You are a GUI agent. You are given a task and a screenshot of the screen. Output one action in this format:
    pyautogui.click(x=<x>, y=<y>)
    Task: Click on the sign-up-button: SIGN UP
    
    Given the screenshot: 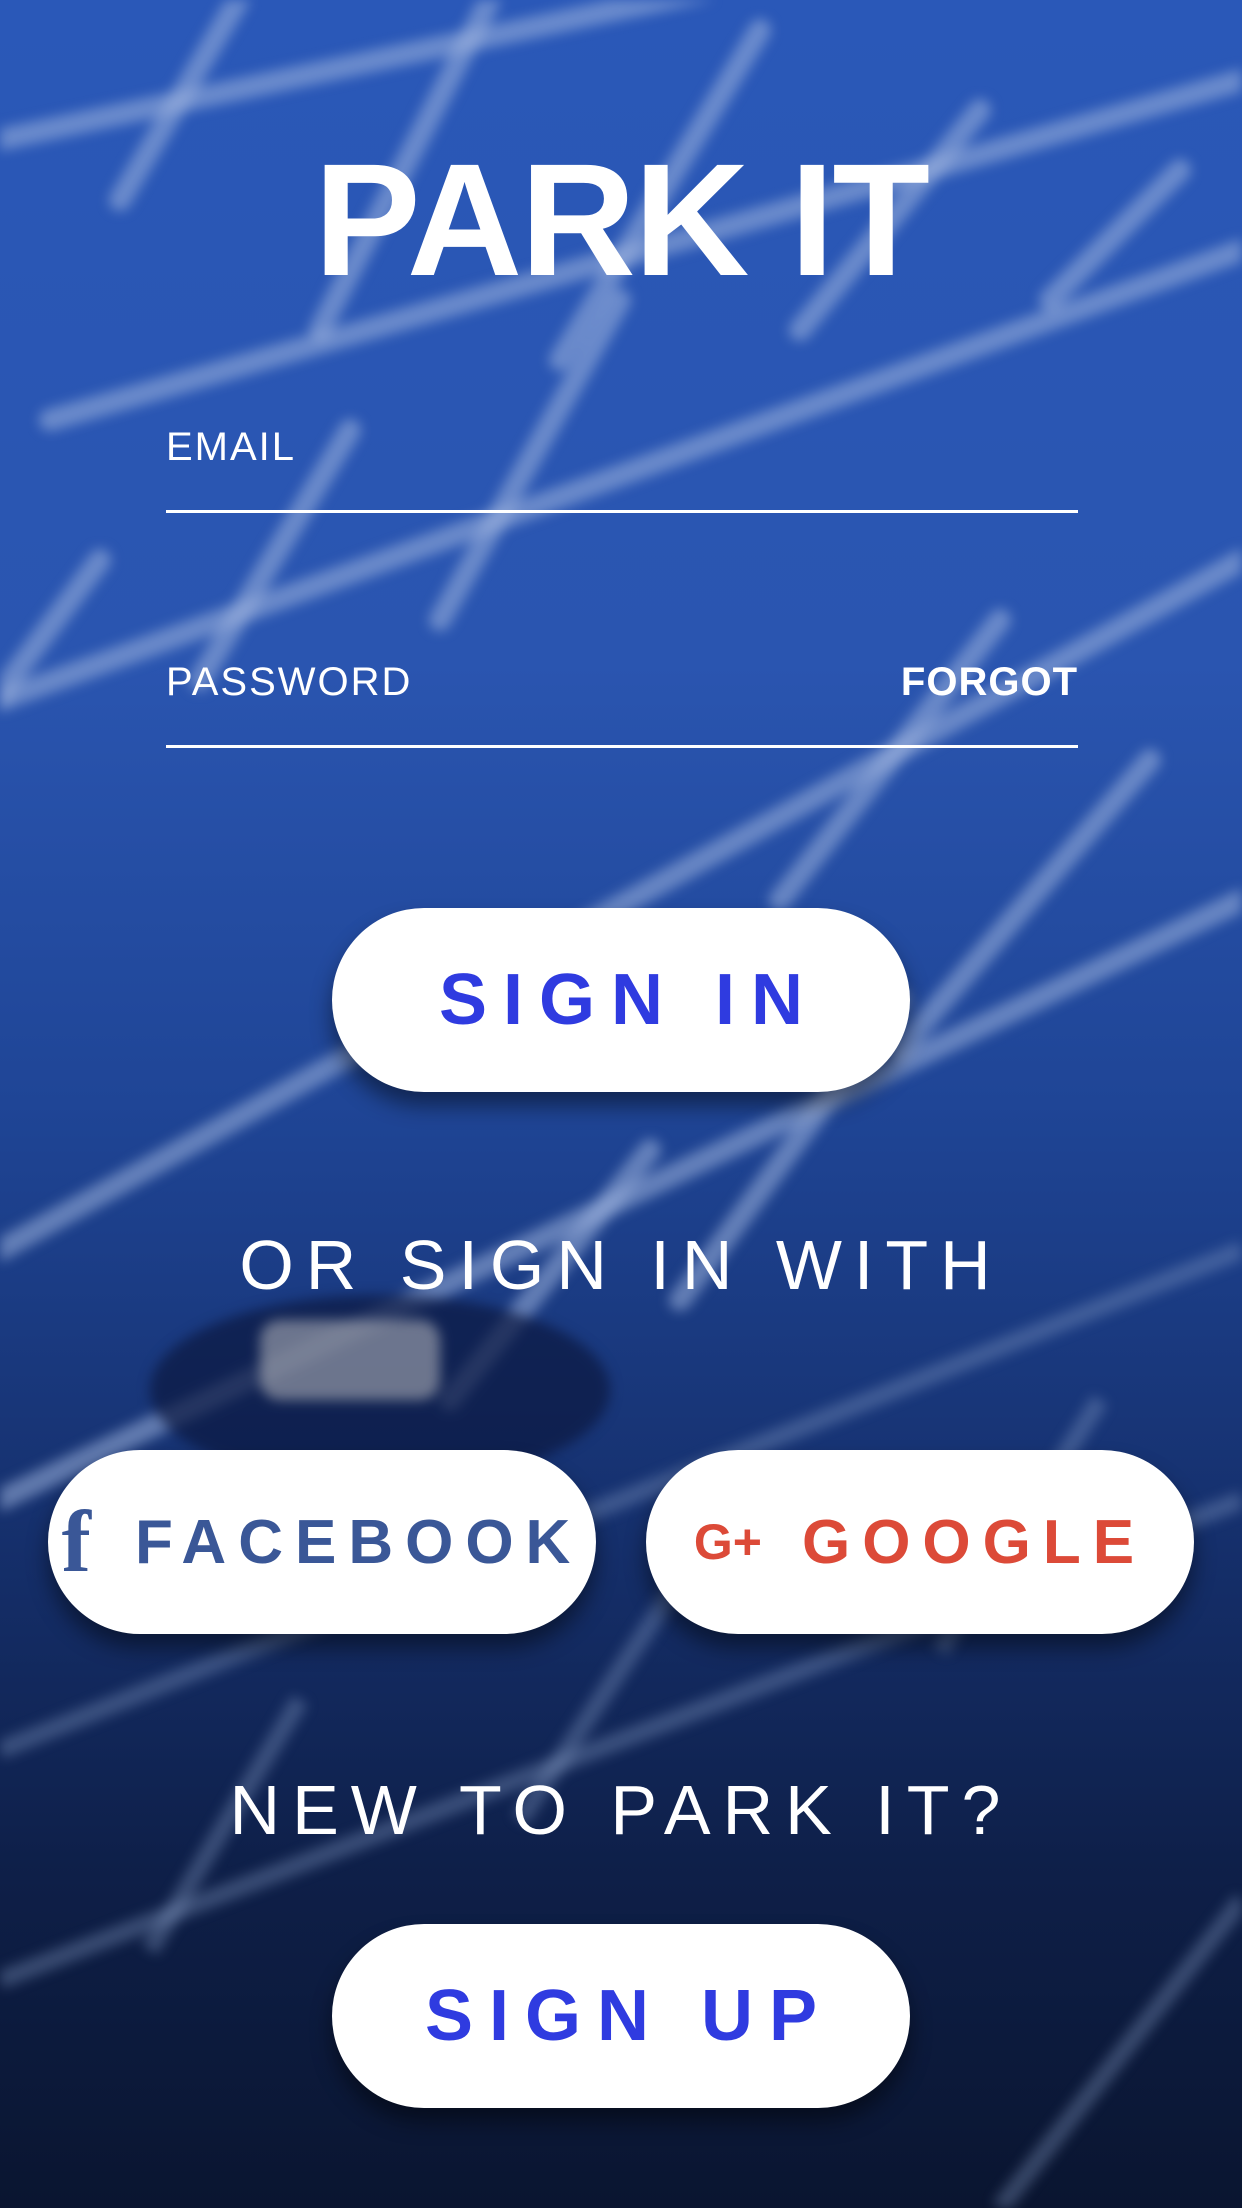 What is the action you would take?
    pyautogui.click(x=621, y=2016)
    